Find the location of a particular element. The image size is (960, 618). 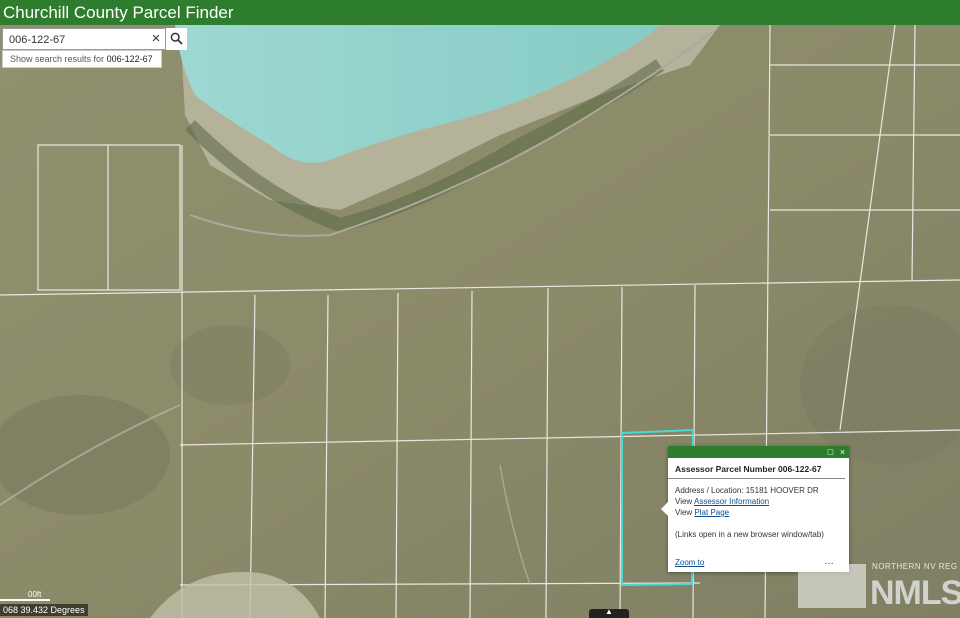

suggestion-prefix: Show search results for is located at coordinates (57, 59).